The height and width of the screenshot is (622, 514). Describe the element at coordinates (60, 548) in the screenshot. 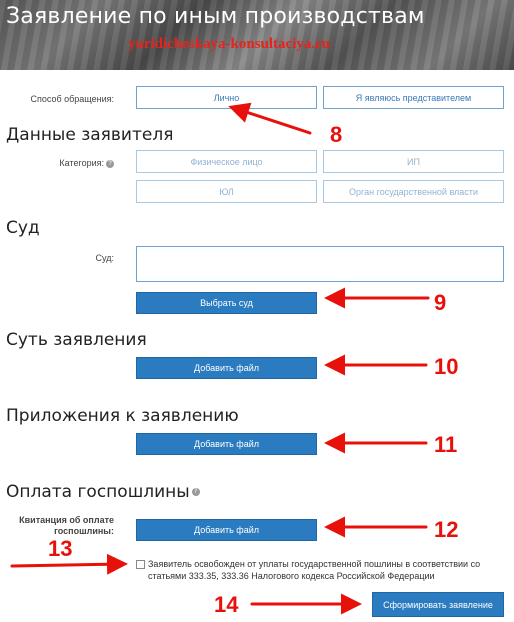

I see `annotation-number-13: 13` at that location.